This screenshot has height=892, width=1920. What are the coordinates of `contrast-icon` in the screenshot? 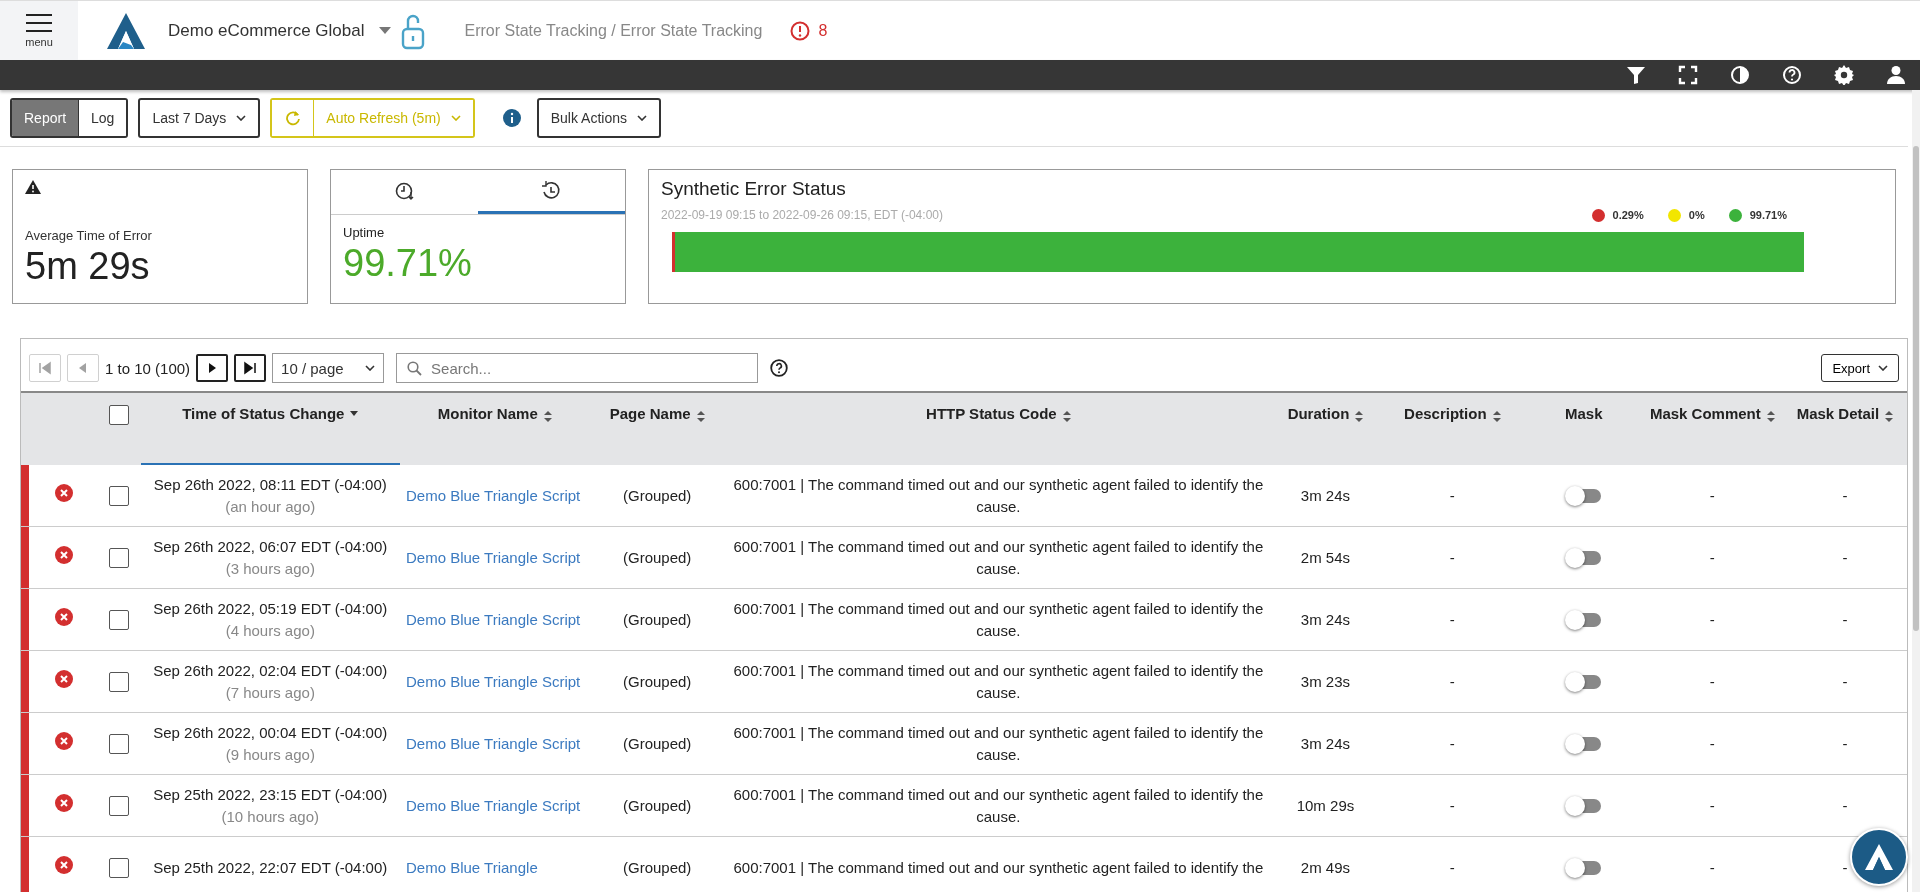 It's located at (1740, 75).